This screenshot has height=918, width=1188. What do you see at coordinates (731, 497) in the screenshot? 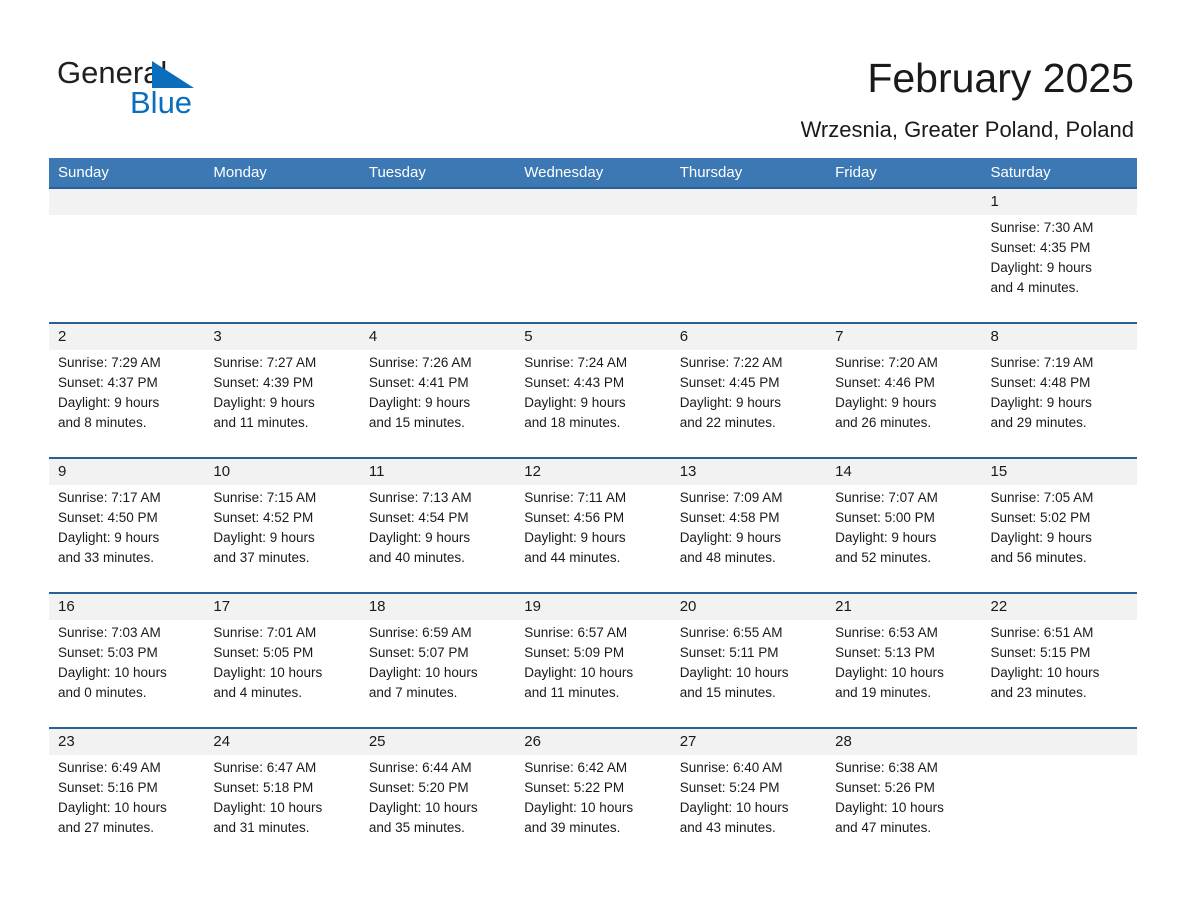
I see `sunrise-text: Sunrise: 7:09 AM` at bounding box center [731, 497].